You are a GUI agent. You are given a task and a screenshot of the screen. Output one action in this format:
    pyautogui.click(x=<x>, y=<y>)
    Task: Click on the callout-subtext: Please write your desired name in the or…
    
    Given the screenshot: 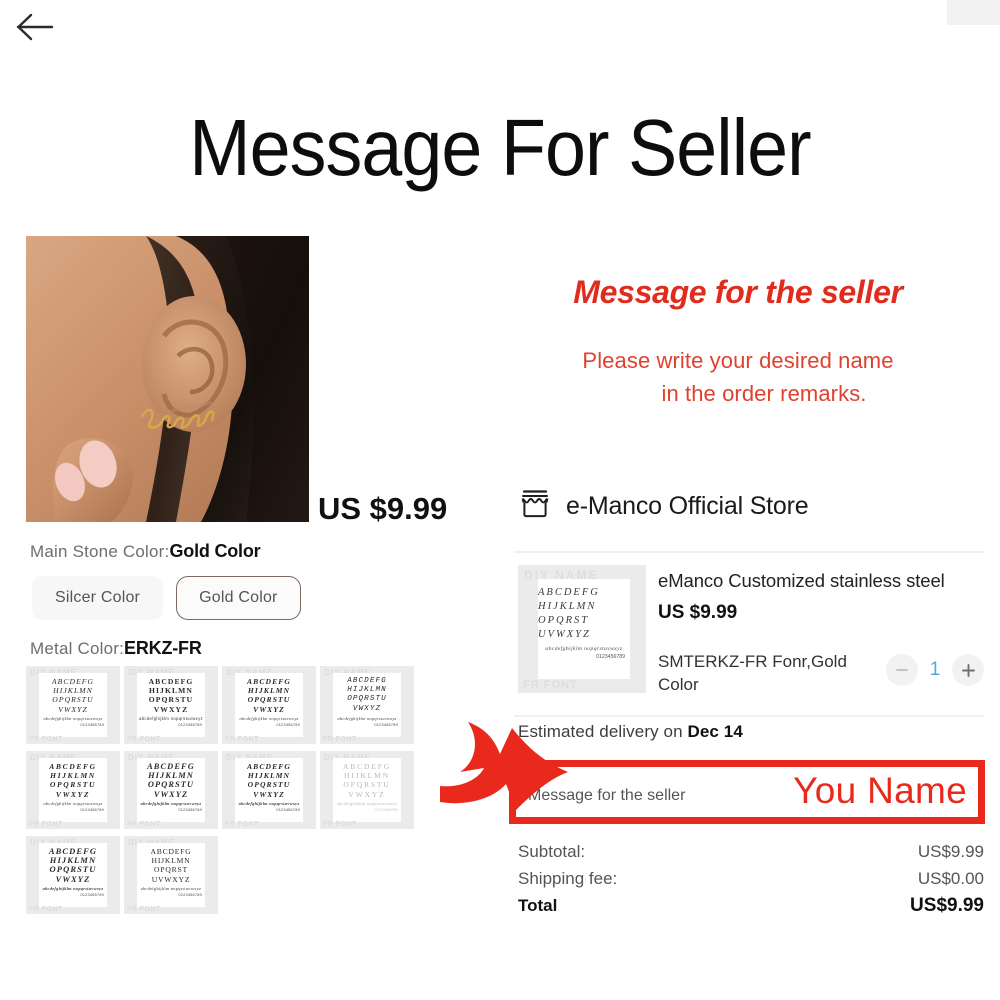 What is the action you would take?
    pyautogui.click(x=738, y=377)
    